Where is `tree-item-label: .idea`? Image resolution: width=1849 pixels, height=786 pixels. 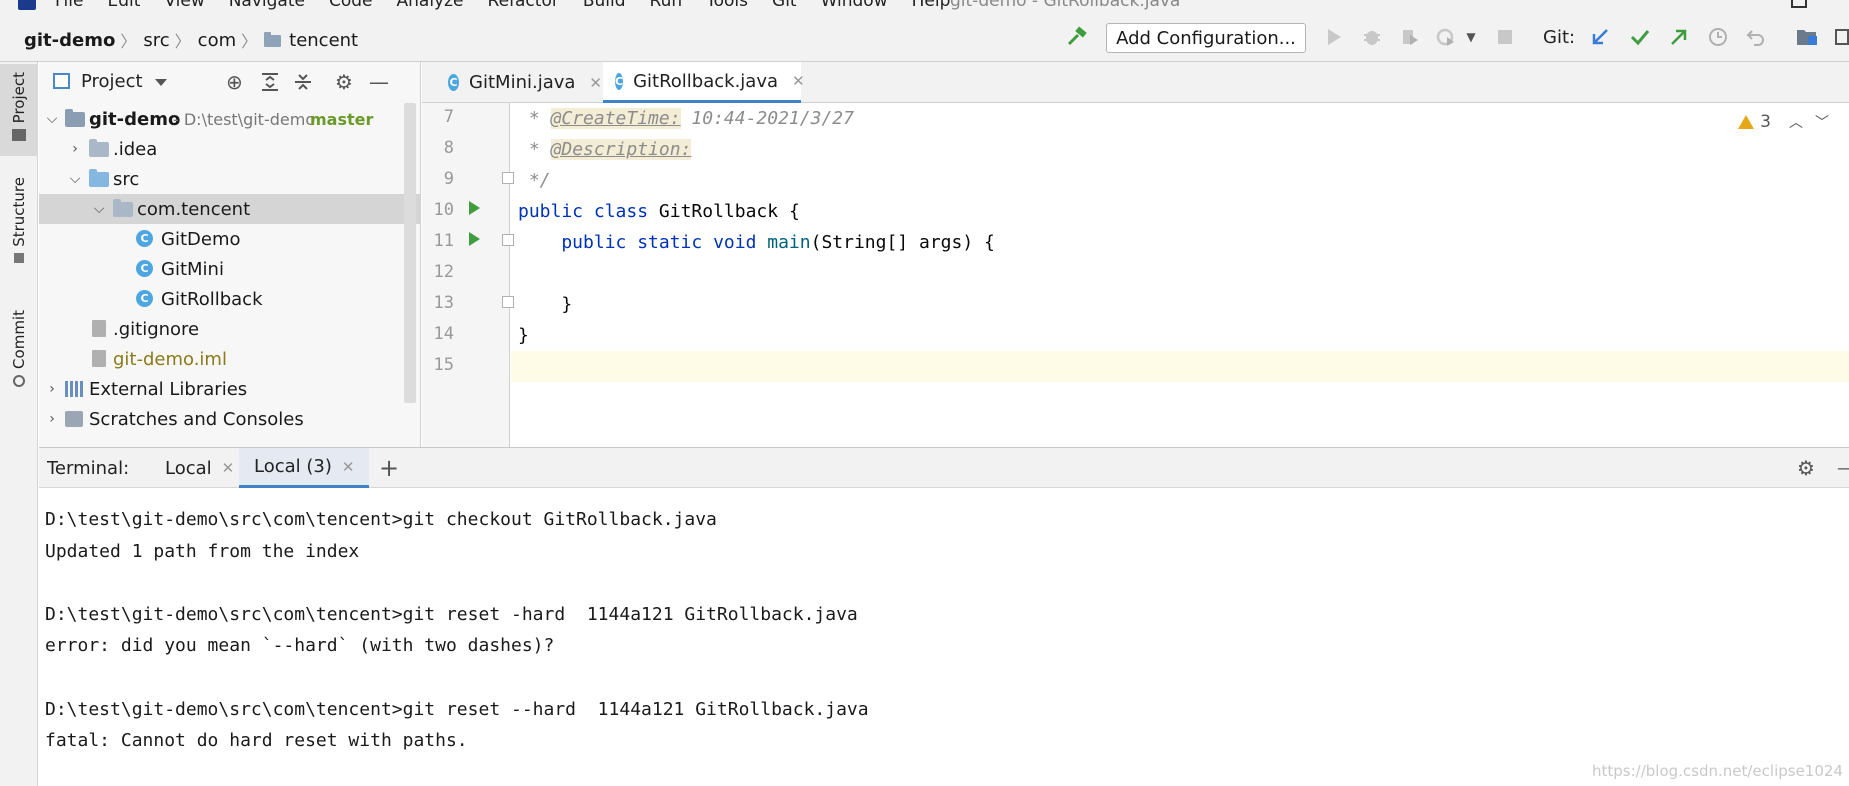 tree-item-label: .idea is located at coordinates (135, 149).